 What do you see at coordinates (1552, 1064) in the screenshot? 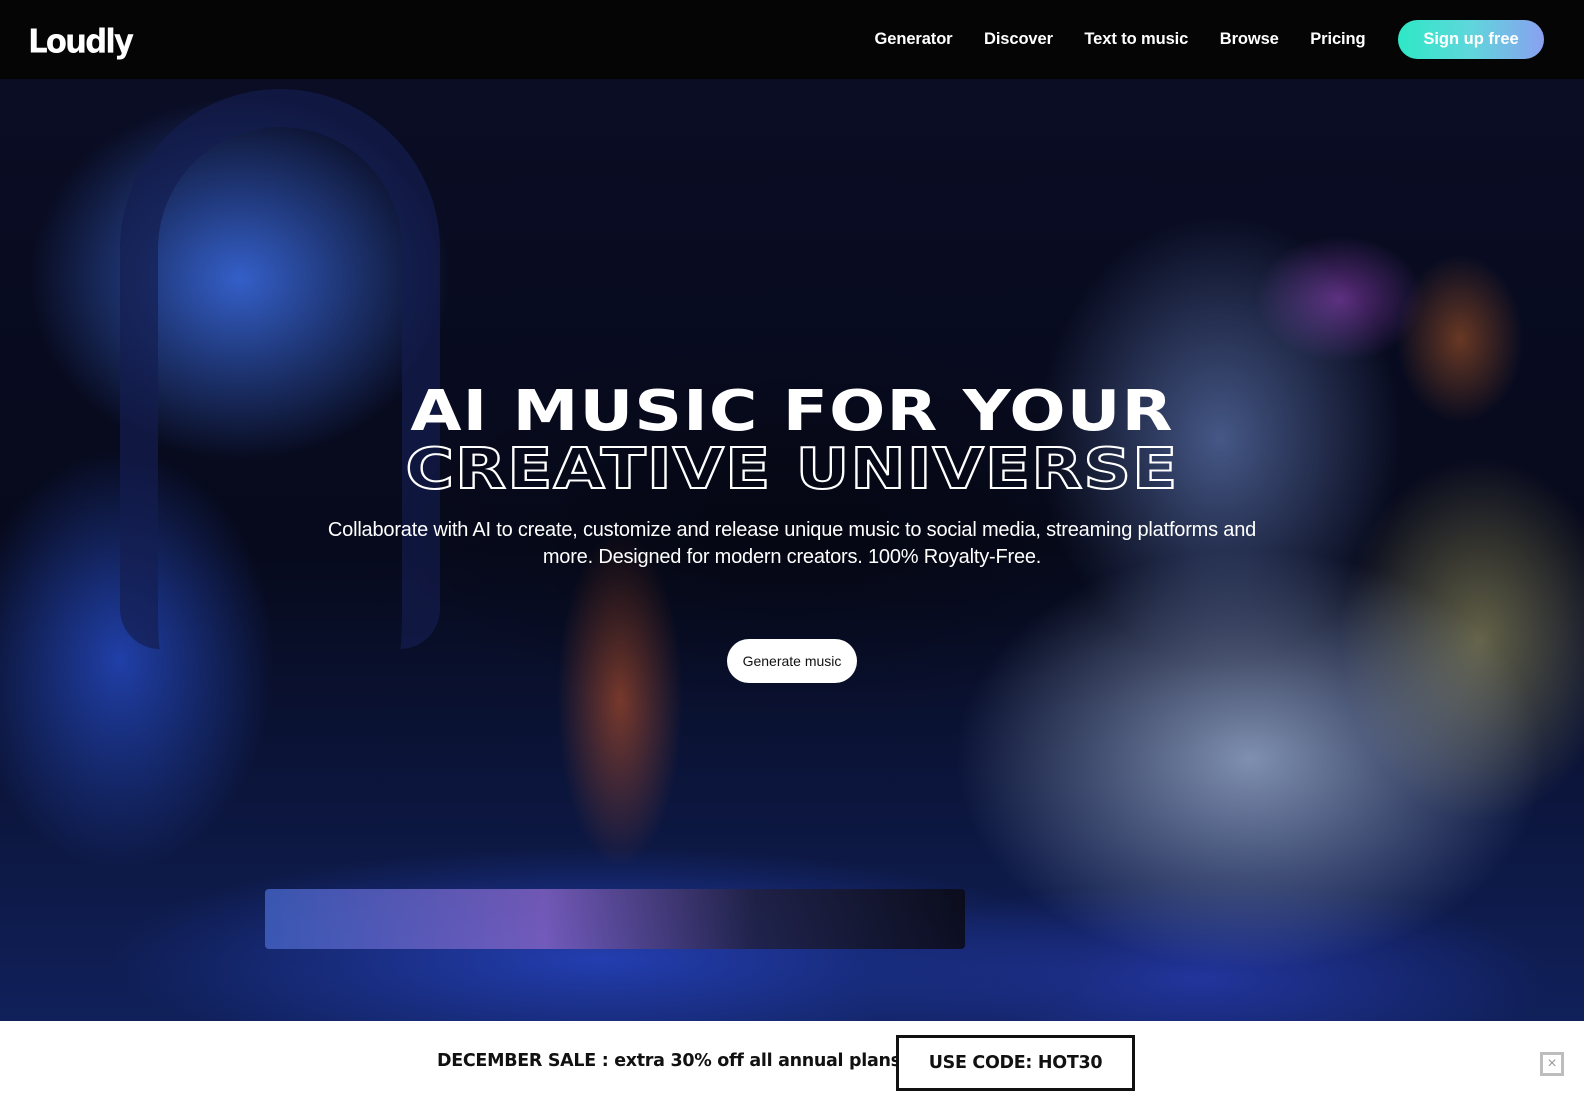
I see `close-icon: ×` at bounding box center [1552, 1064].